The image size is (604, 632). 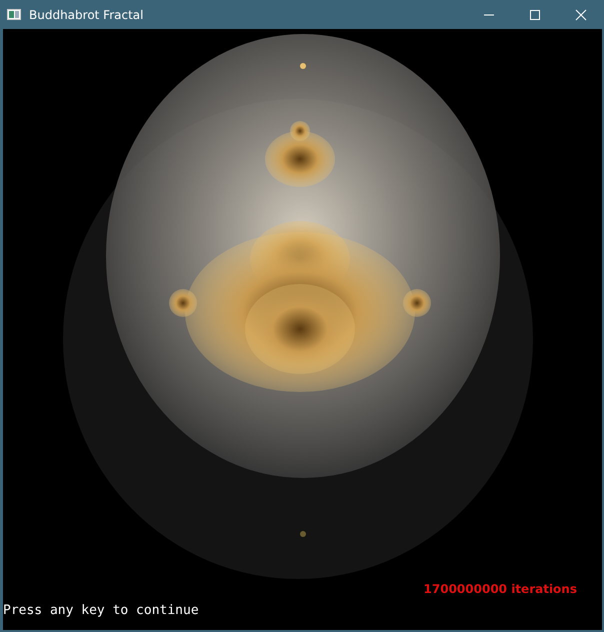 What do you see at coordinates (581, 14) in the screenshot?
I see `close-icon` at bounding box center [581, 14].